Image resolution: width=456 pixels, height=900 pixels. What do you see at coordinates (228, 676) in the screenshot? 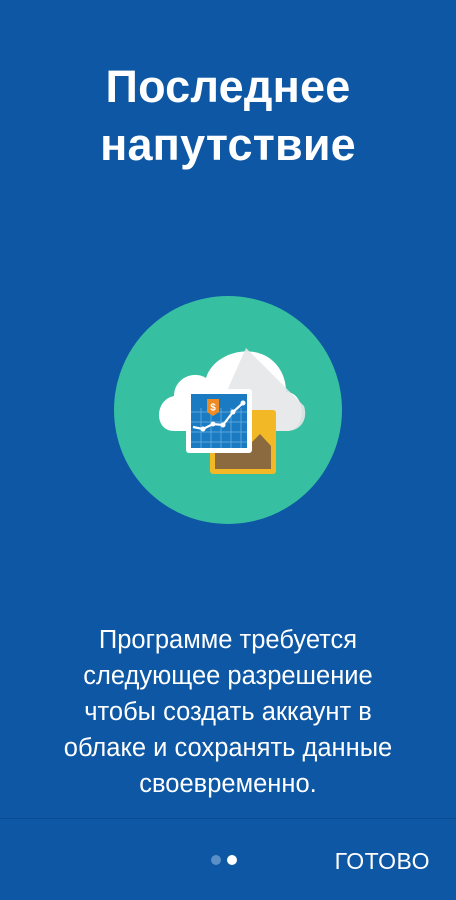
I see `message-line-2: следующее разрешение` at bounding box center [228, 676].